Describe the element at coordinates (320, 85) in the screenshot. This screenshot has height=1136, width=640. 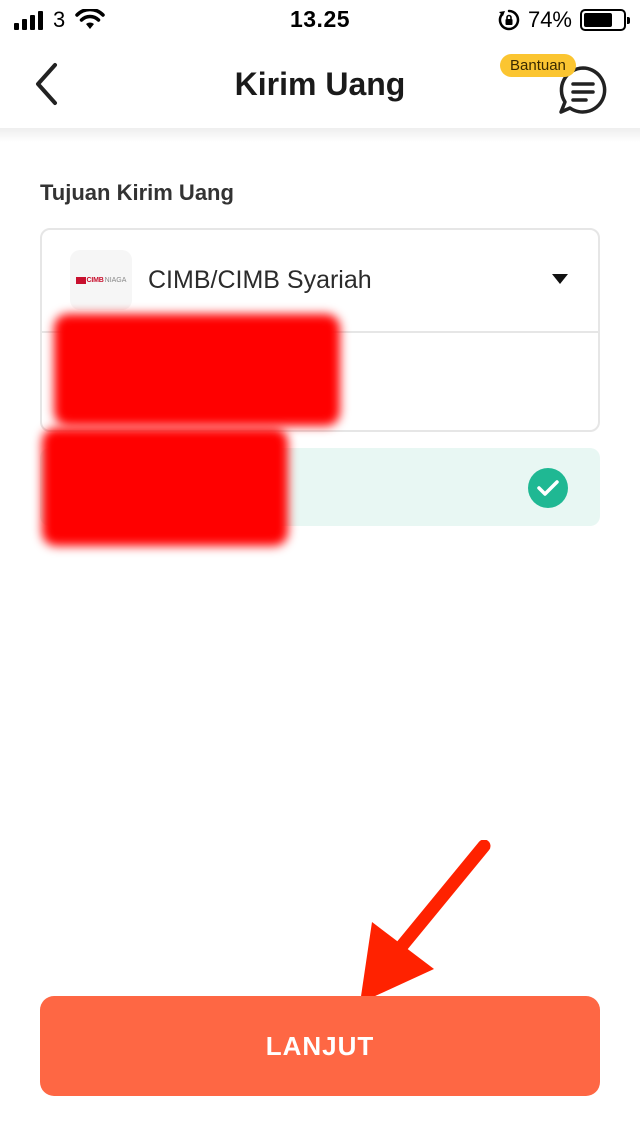
I see `app-header: Kirim Uang Bantuan` at that location.